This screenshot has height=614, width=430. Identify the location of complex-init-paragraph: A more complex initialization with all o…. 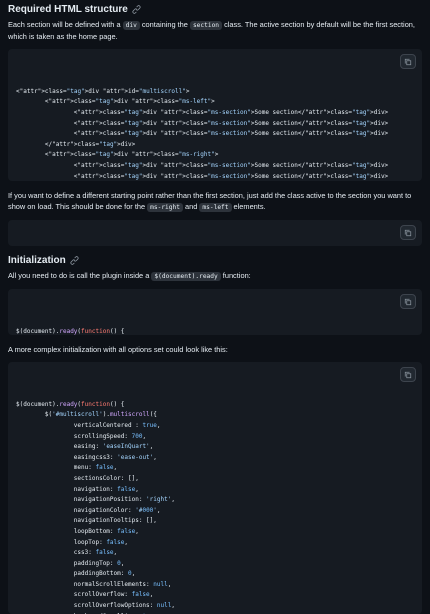
(118, 349).